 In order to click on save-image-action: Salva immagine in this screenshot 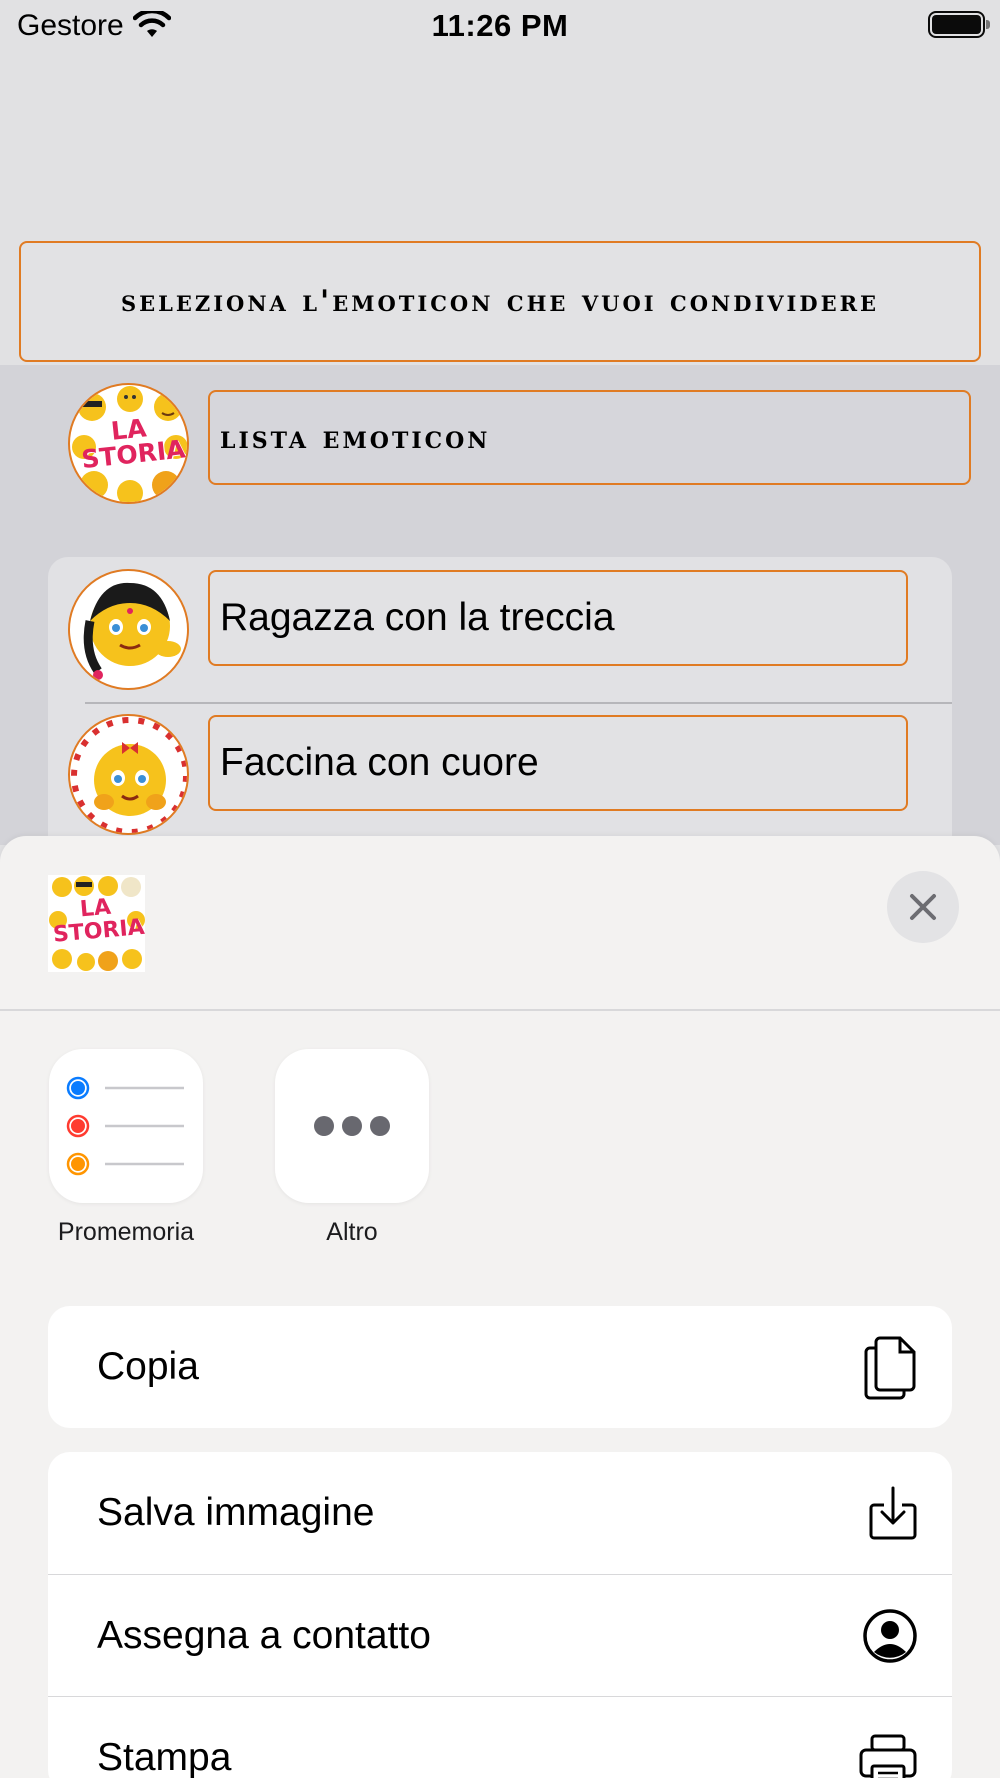, I will do `click(500, 1513)`.